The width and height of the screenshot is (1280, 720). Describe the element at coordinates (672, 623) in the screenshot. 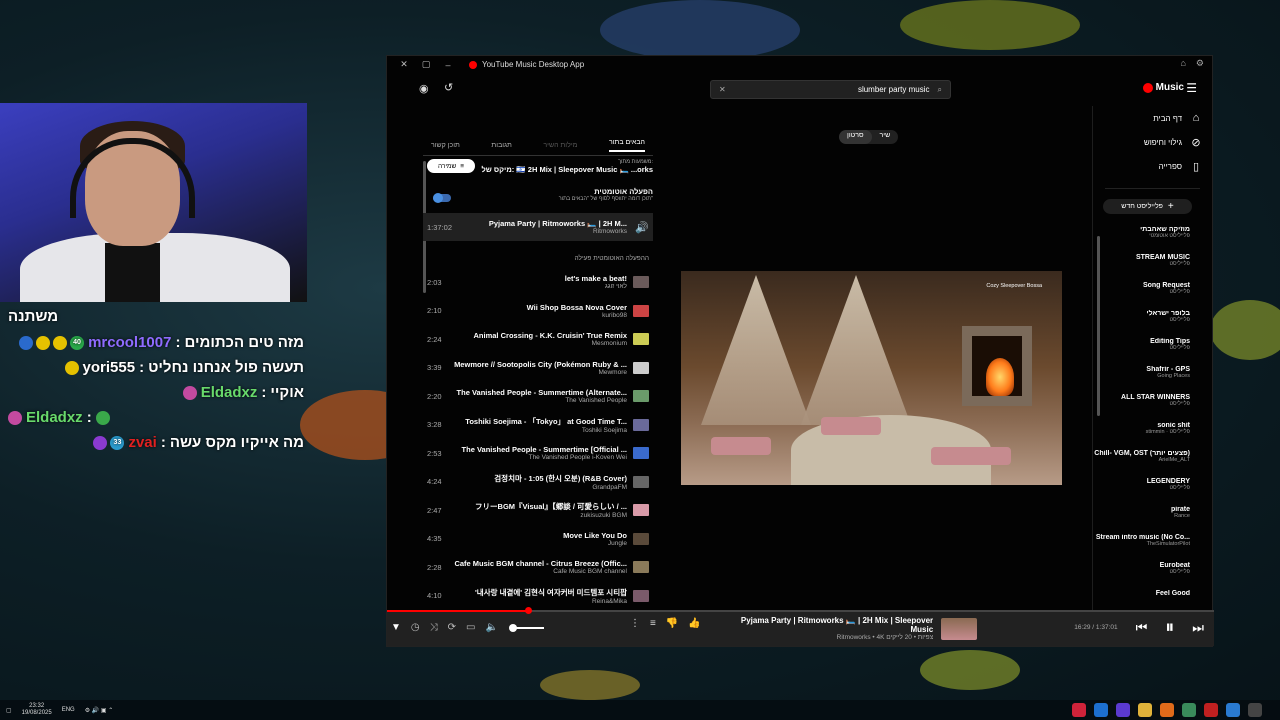

I see `dislike-icon: 👎` at that location.